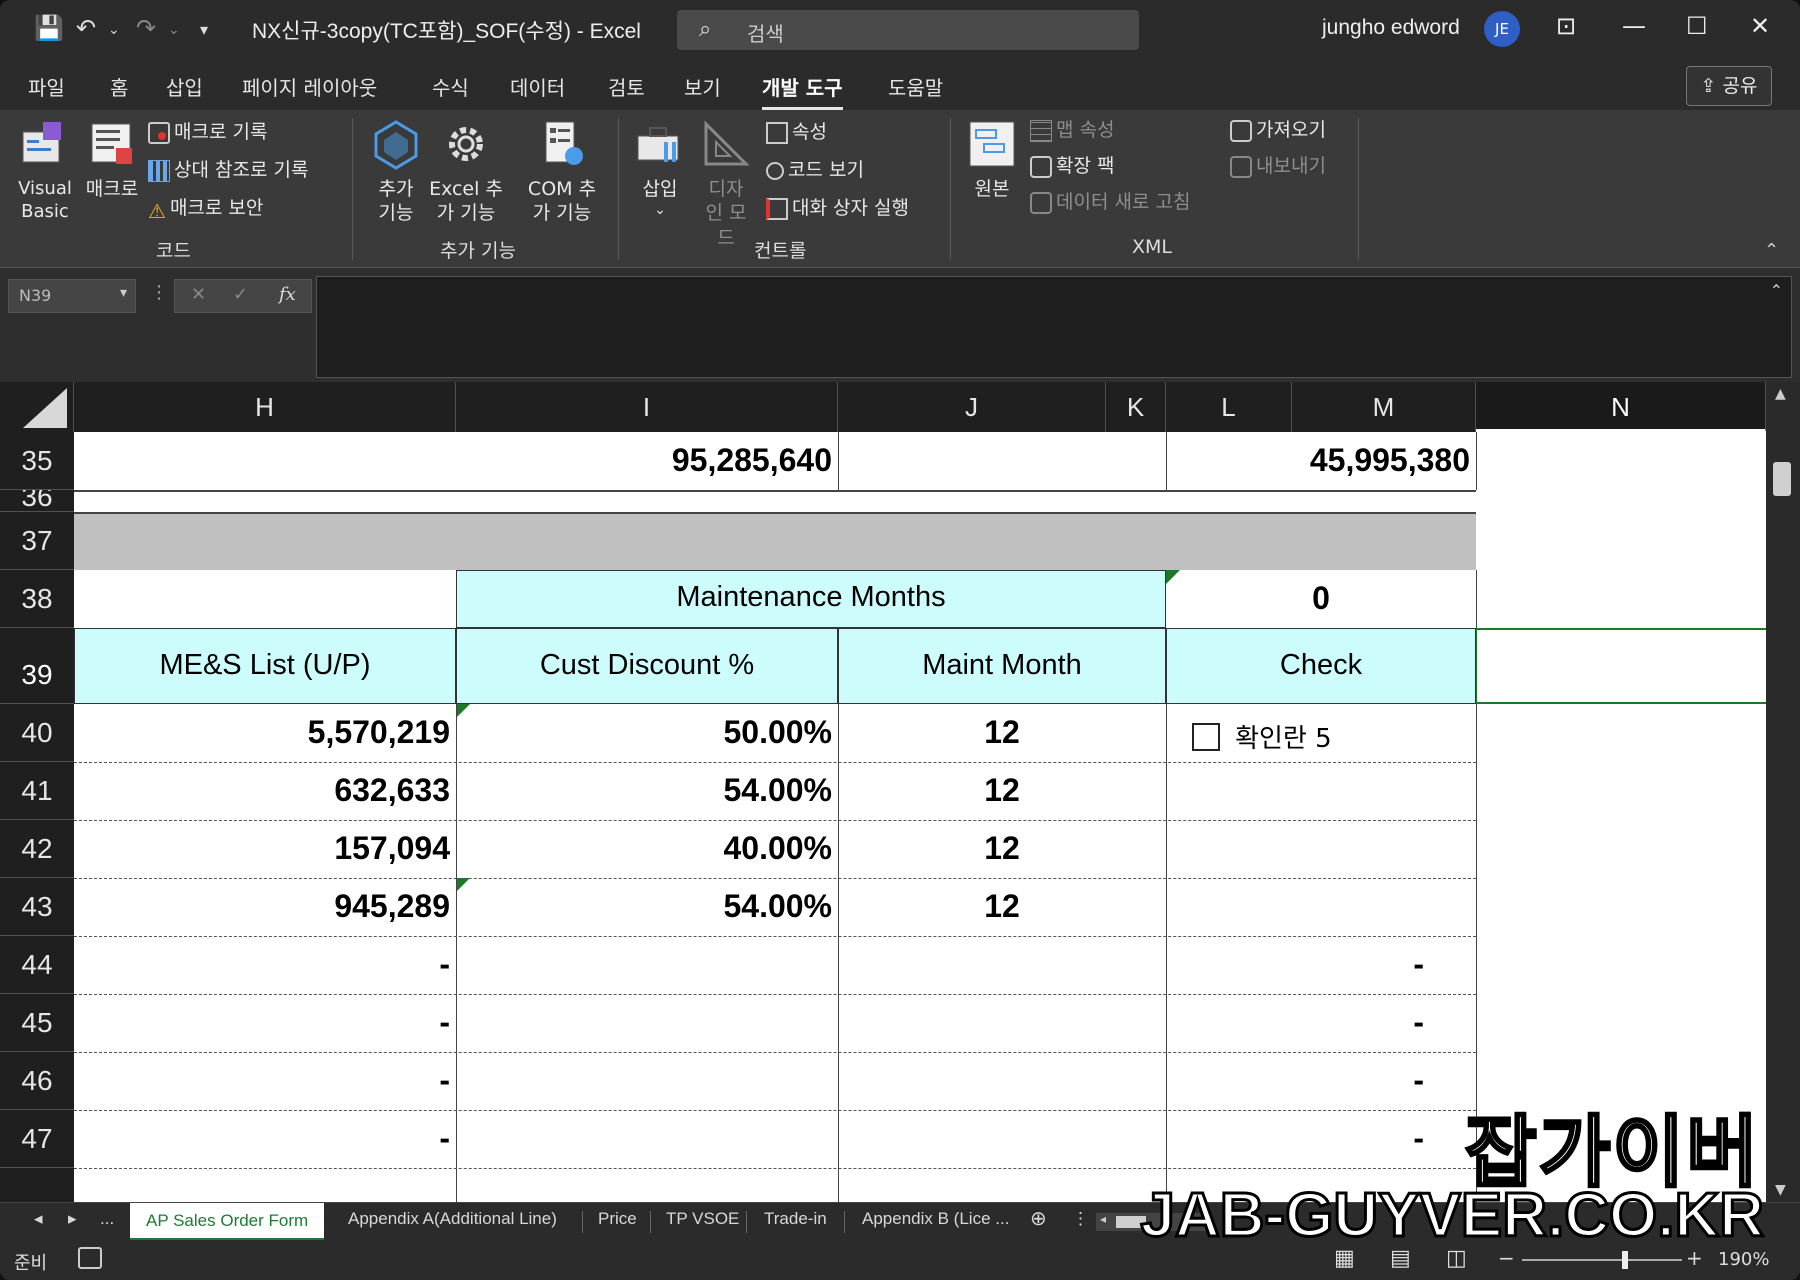 Image resolution: width=1800 pixels, height=1280 pixels. I want to click on export-button: 내보내기, so click(1278, 166).